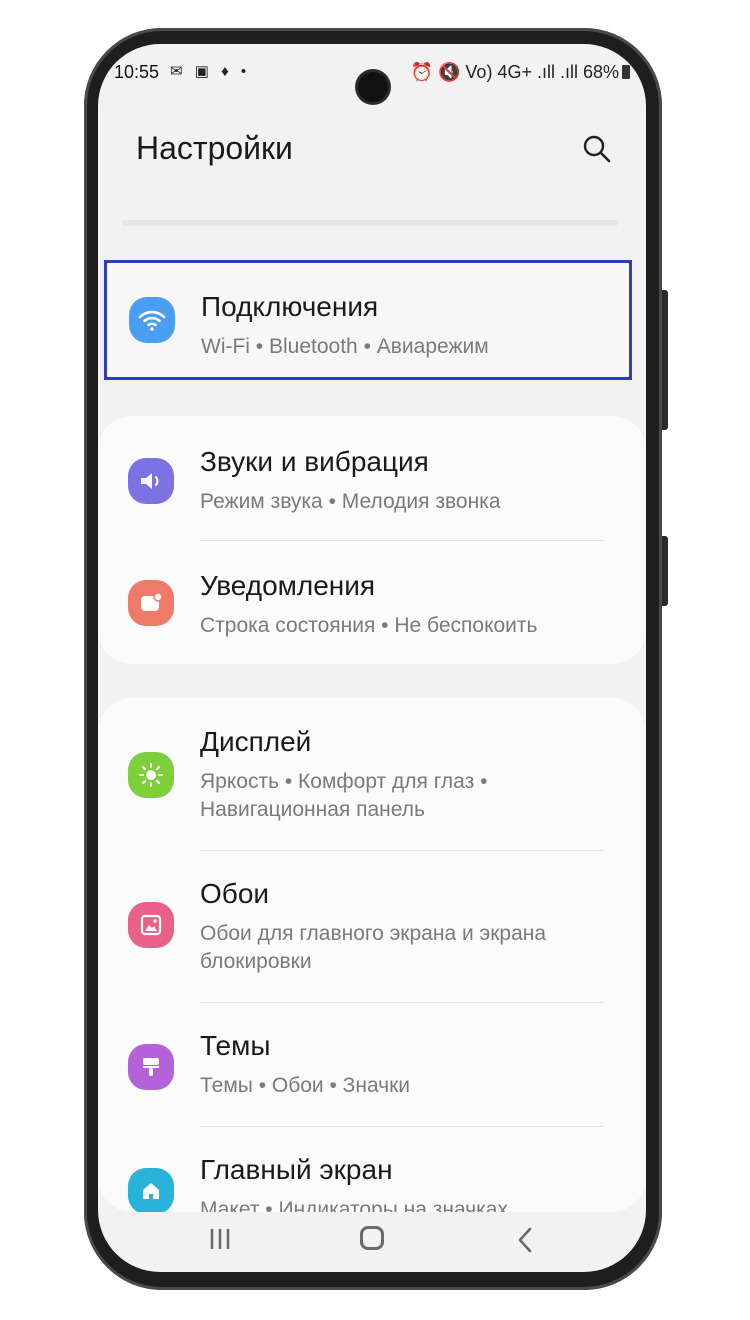 Image resolution: width=750 pixels, height=1320 pixels. I want to click on volume-icon, so click(151, 481).